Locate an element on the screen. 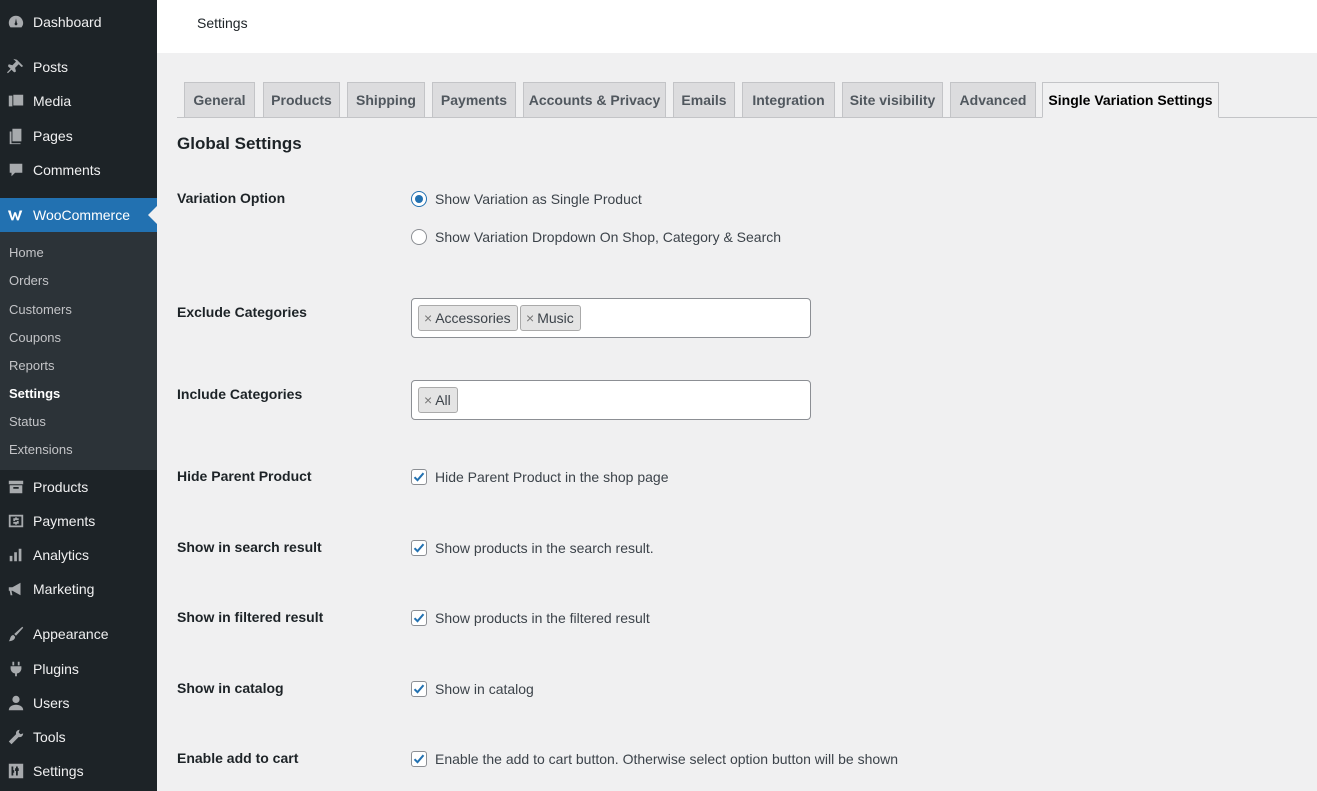 The image size is (1317, 791). chip-label: Music is located at coordinates (555, 318).